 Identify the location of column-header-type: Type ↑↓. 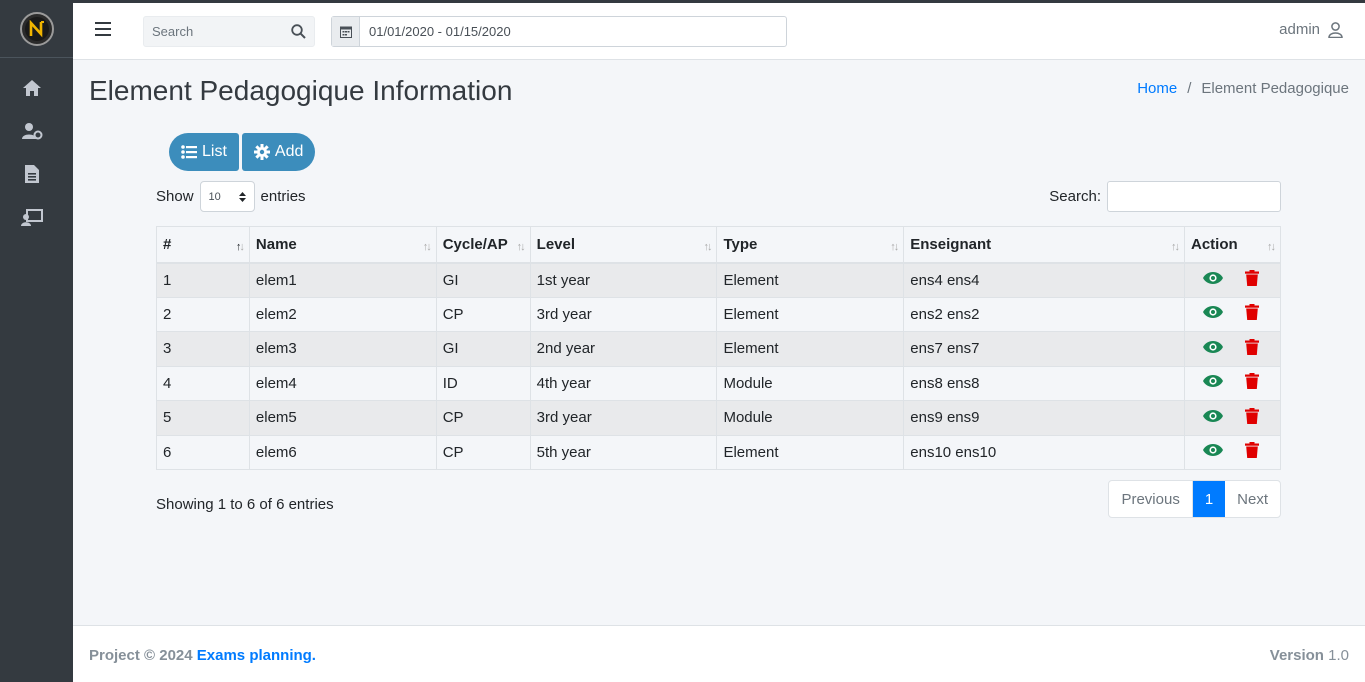
(810, 245).